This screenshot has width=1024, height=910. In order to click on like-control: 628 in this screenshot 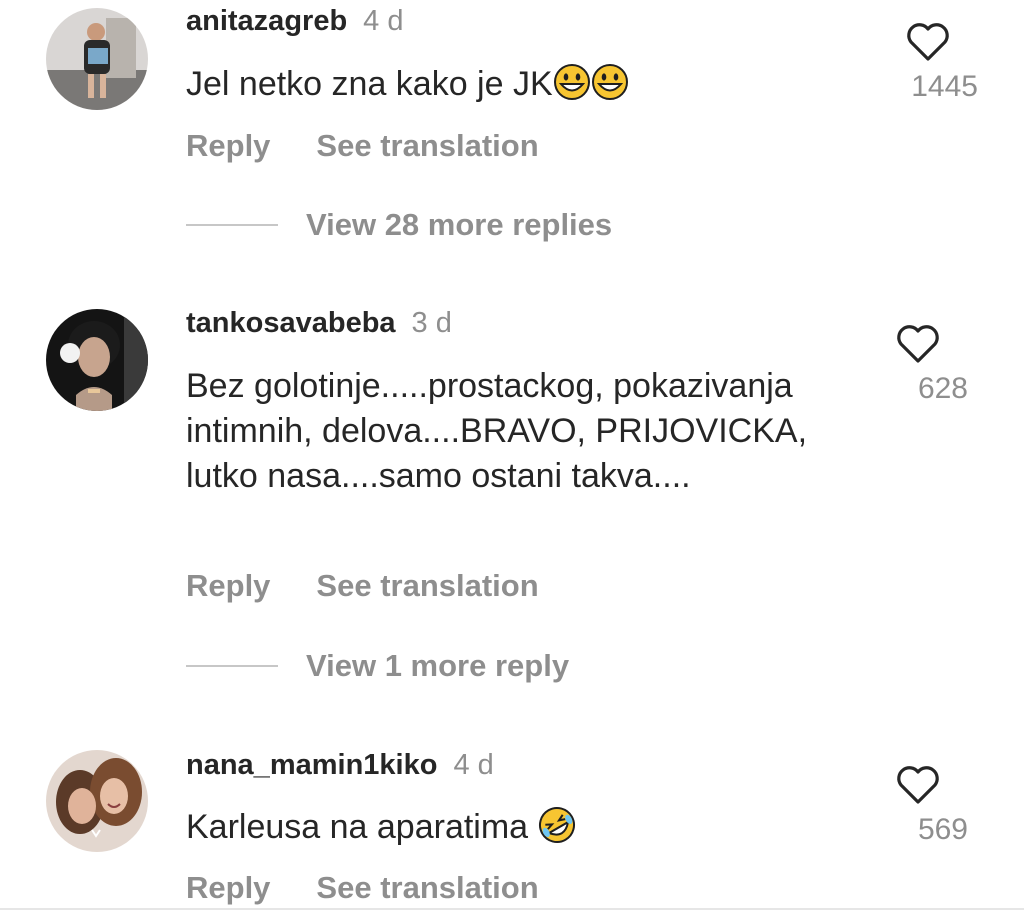, I will do `click(918, 365)`.